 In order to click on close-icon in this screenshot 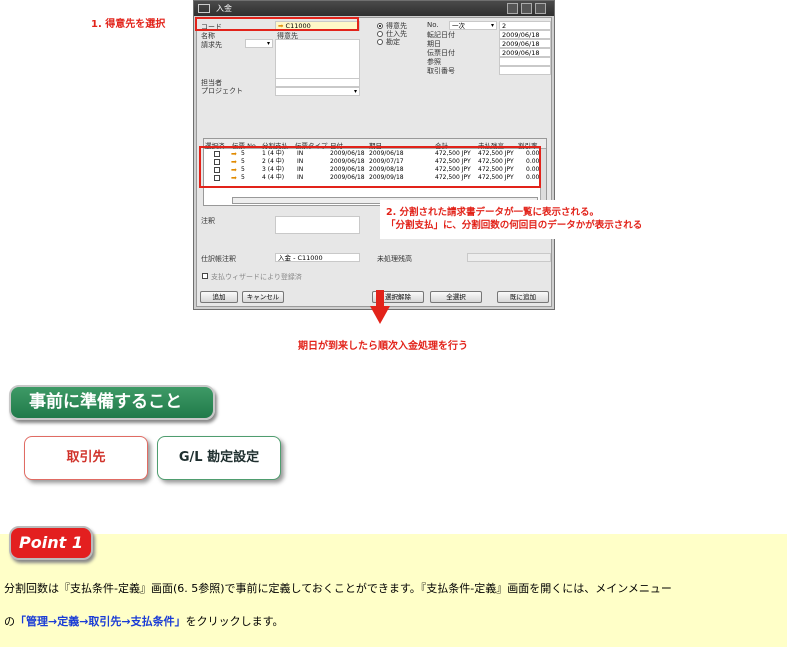, I will do `click(540, 8)`.